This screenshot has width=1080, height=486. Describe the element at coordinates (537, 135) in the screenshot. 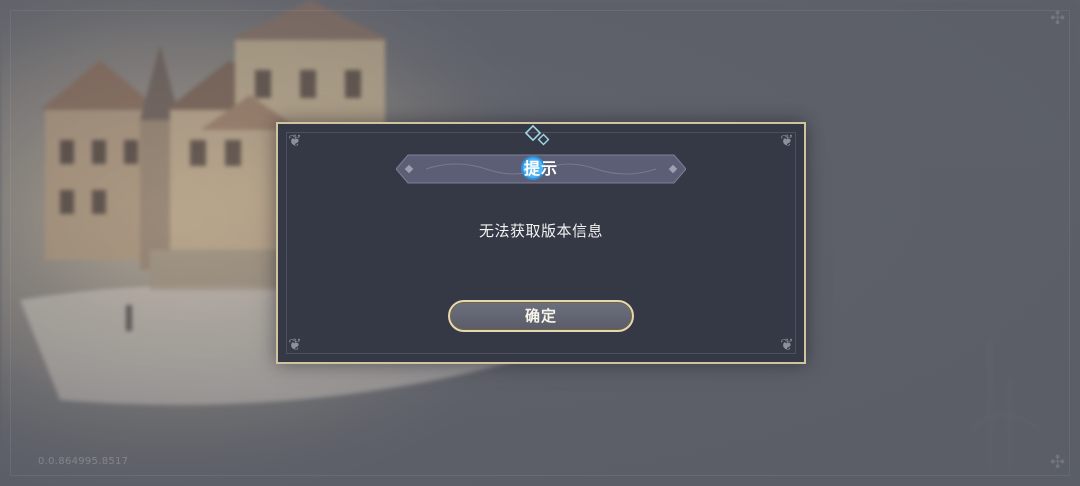

I see `crystal-icon` at that location.